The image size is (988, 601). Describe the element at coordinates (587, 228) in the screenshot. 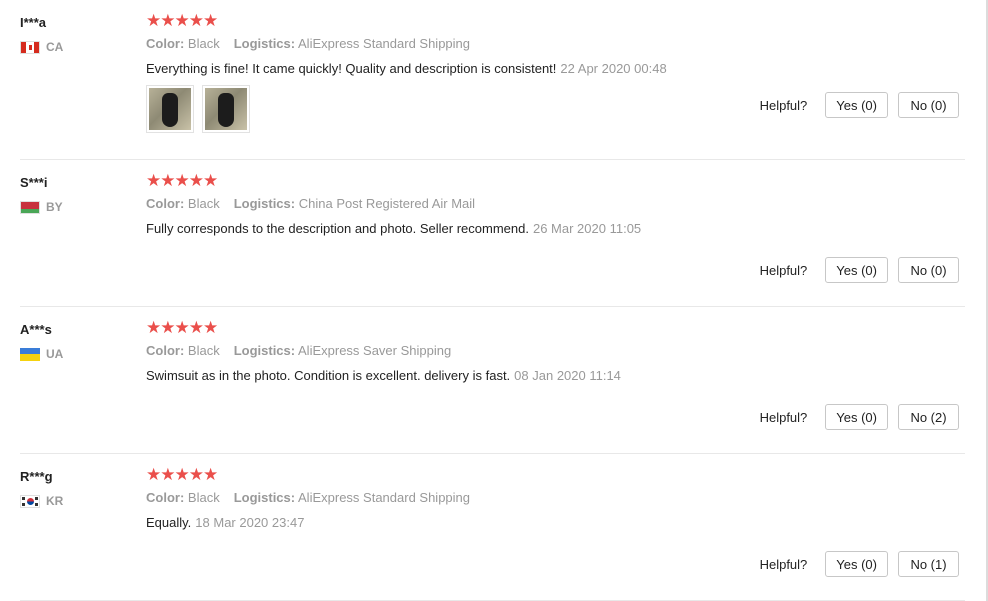

I see `review-date: 26 Mar 2020 11:05` at that location.